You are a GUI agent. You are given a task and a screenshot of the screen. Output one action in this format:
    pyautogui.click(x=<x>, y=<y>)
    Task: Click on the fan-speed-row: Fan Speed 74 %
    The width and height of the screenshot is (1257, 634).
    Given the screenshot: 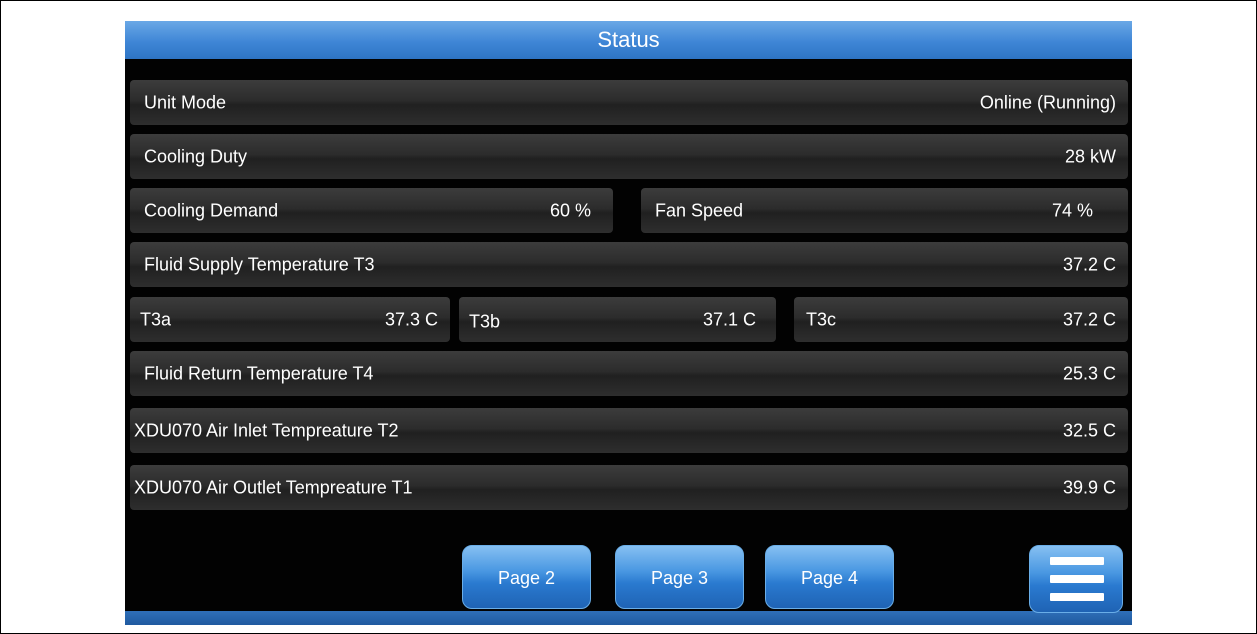 What is the action you would take?
    pyautogui.click(x=884, y=210)
    